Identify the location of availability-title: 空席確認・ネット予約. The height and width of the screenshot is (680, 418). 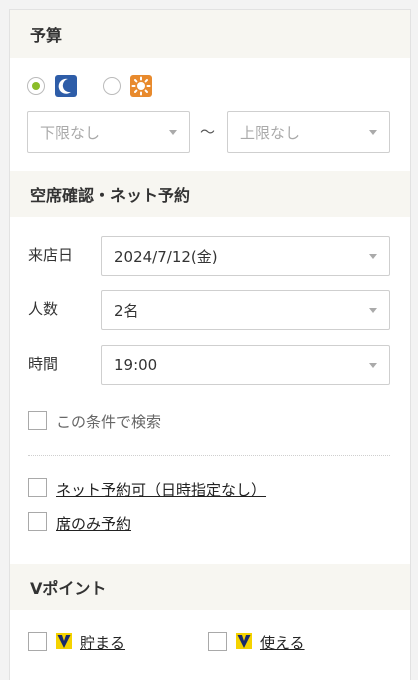
(110, 195).